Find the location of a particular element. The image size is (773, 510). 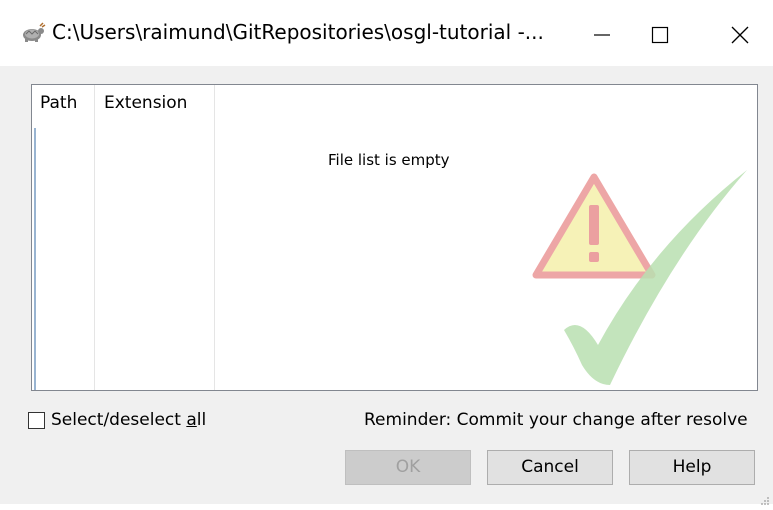

empty-list-message: File list is empty is located at coordinates (389, 160).